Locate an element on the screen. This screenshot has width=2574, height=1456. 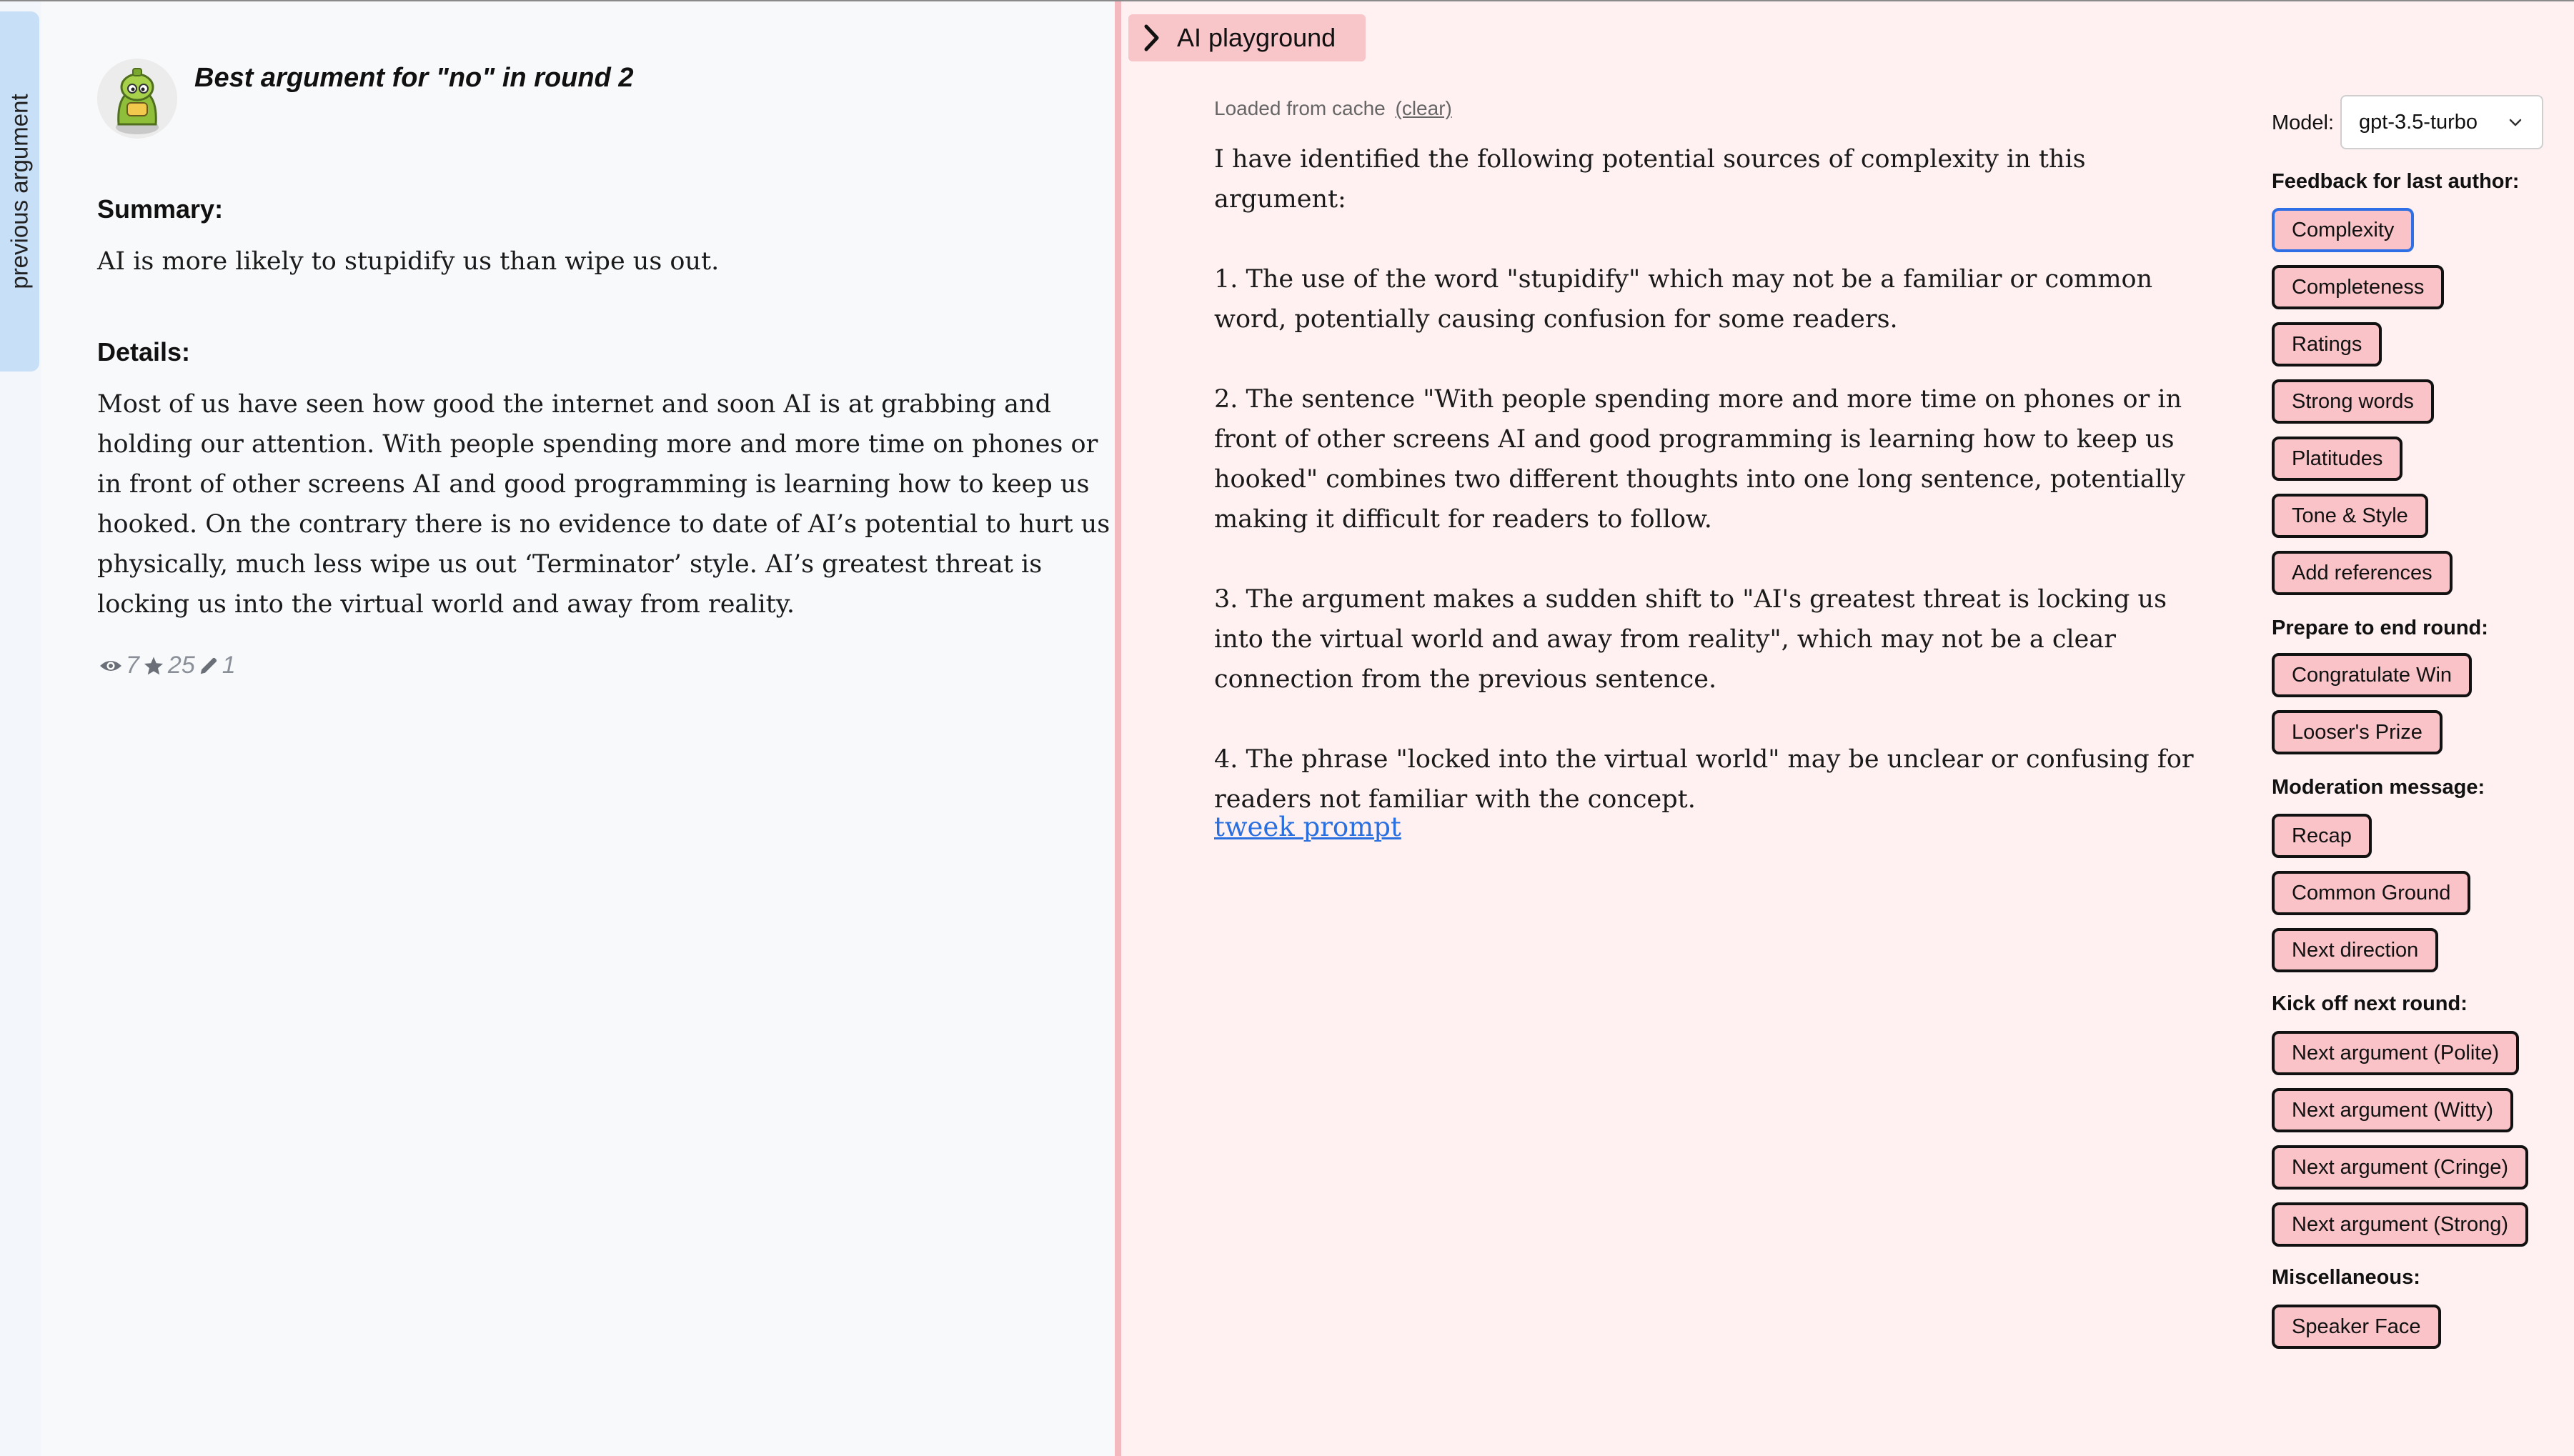
next-argument-polite-button: Next argument (Polite) is located at coordinates (2396, 1053).